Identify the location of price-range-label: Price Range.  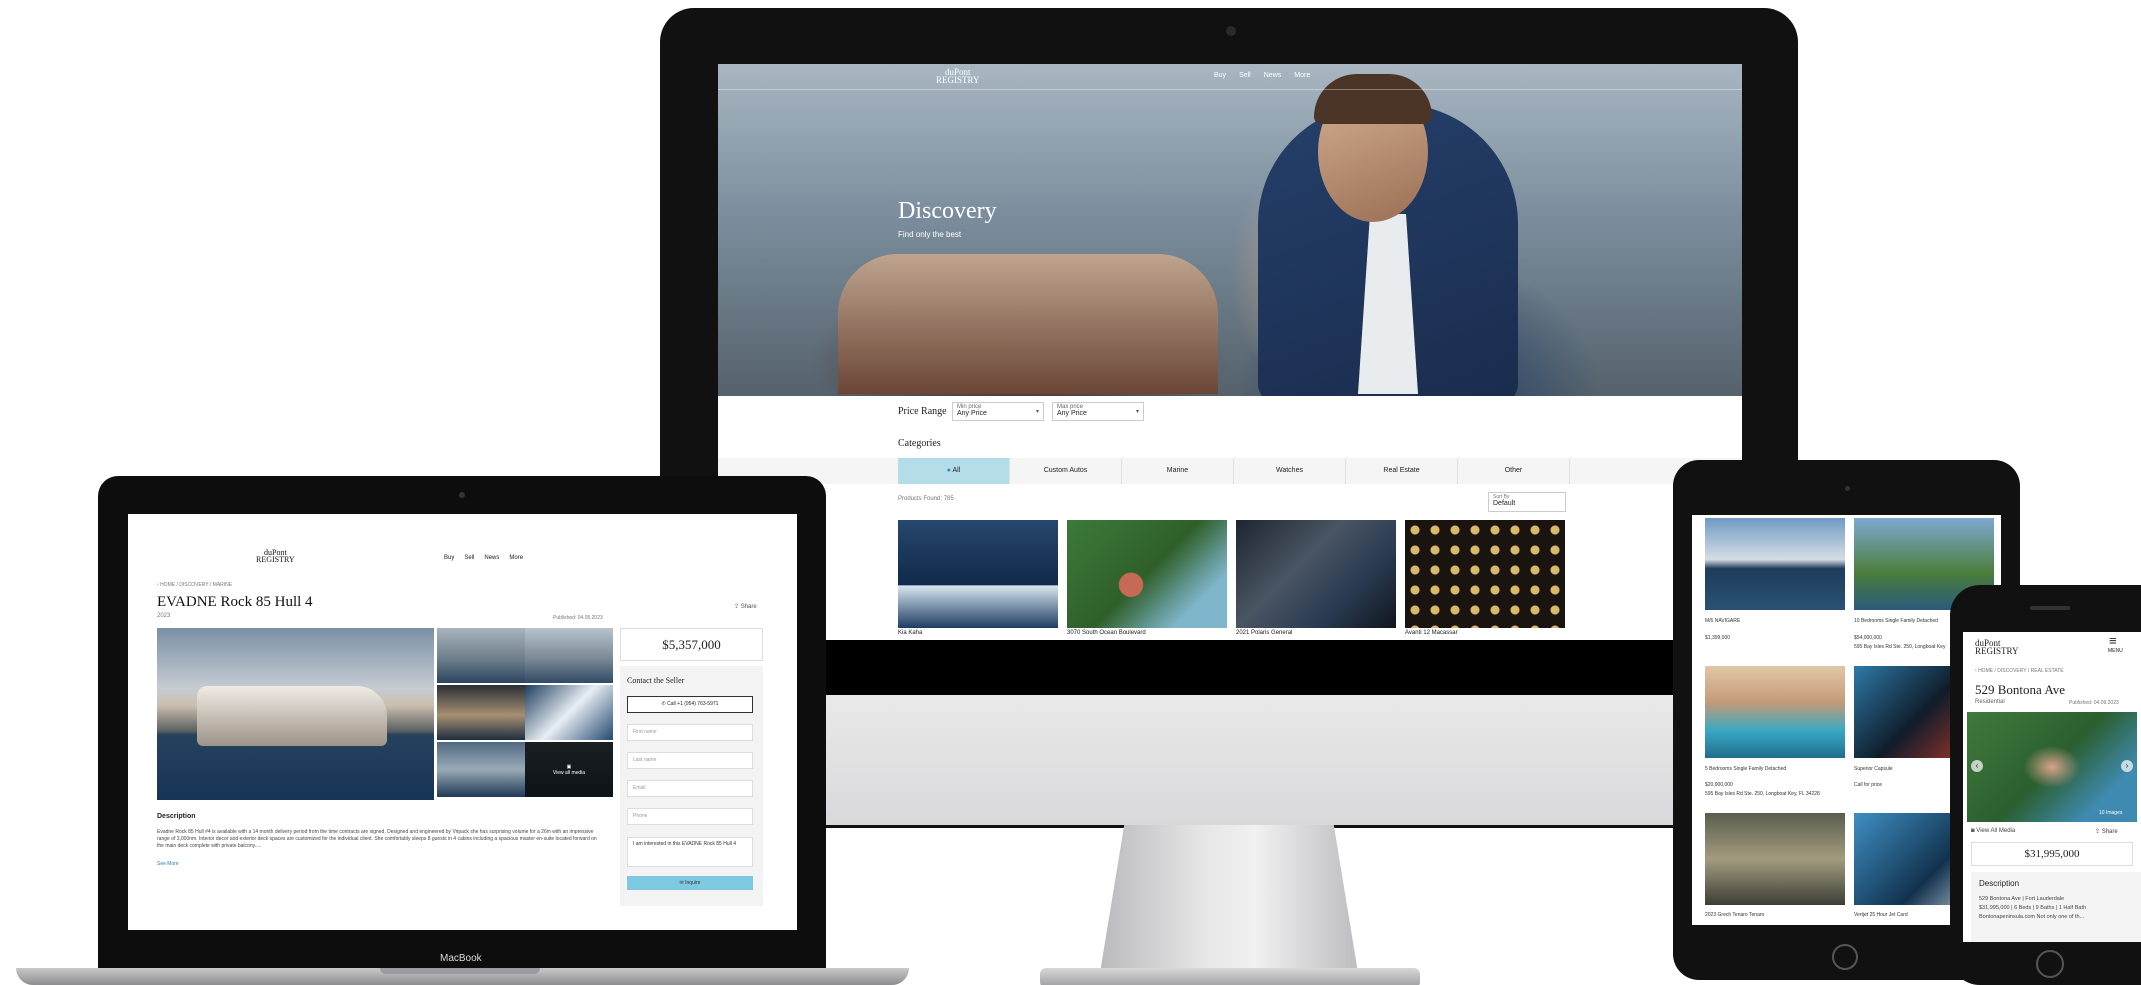
(922, 411).